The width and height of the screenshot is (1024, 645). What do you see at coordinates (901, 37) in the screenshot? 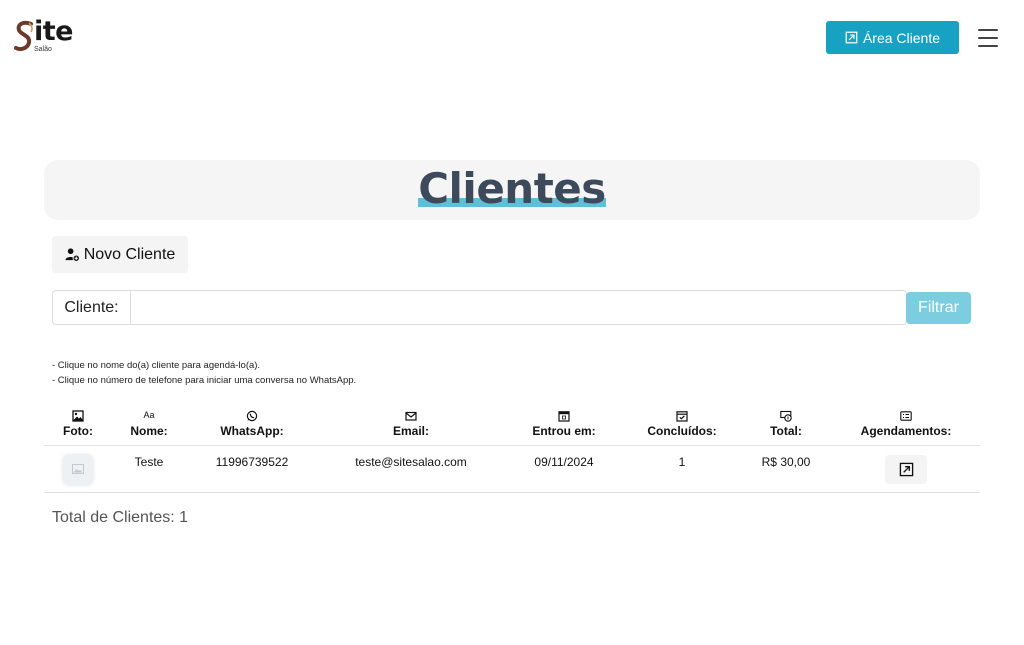
I see `area-cliente-label: Área Cliente` at bounding box center [901, 37].